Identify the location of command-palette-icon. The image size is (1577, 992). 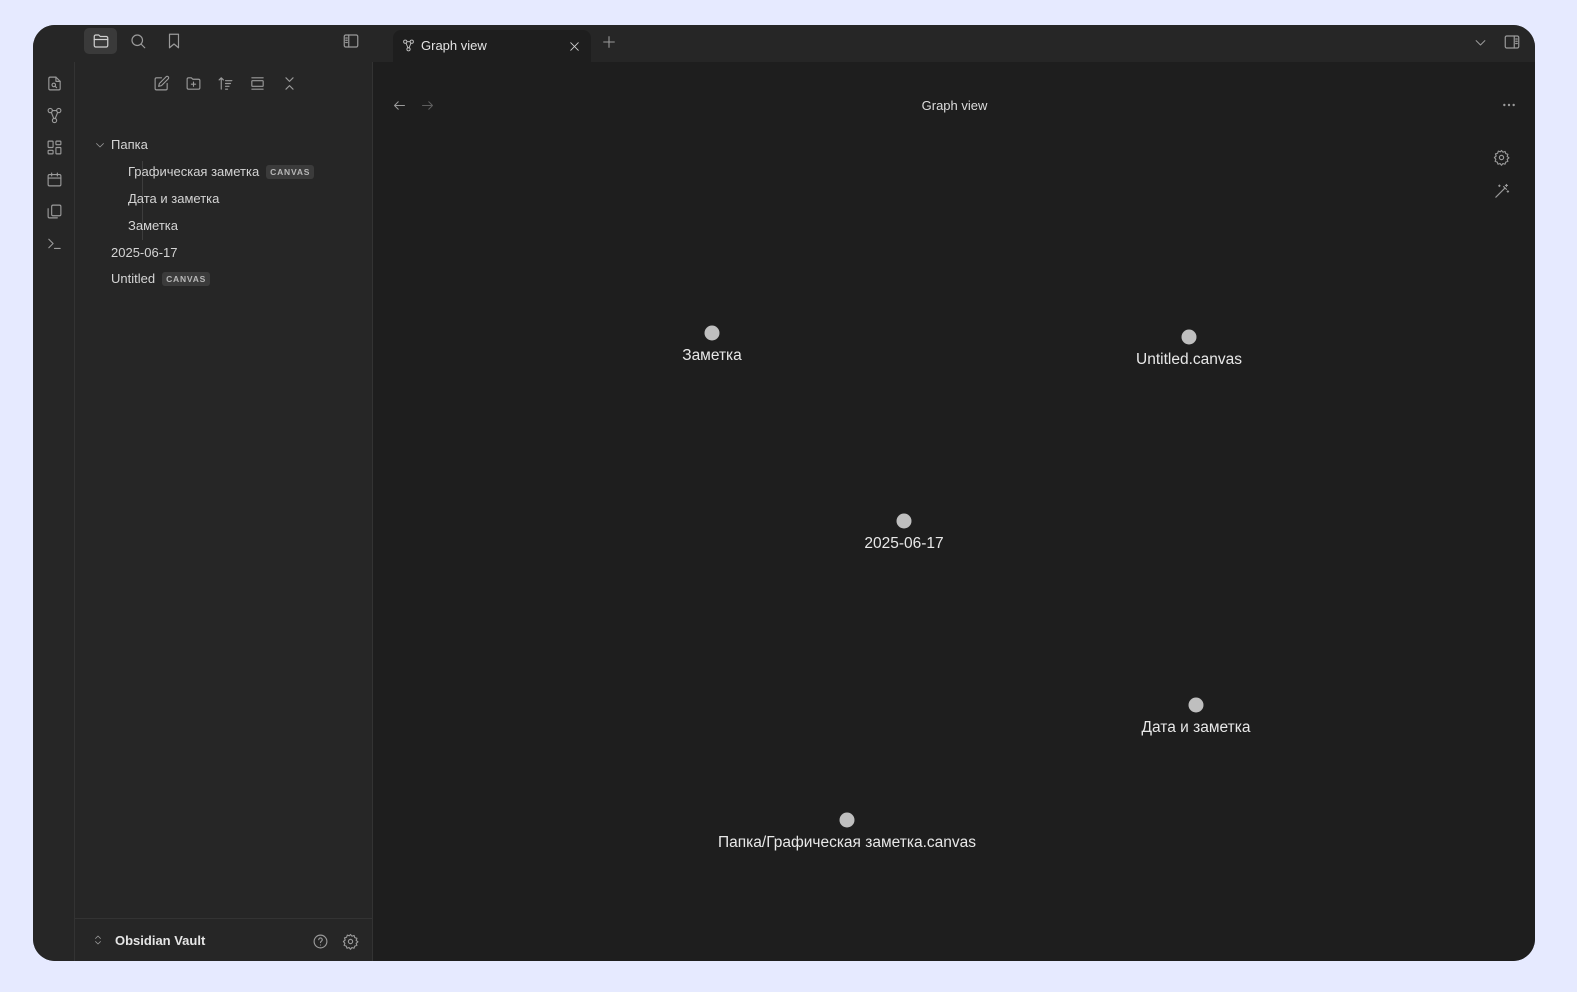
(54, 243).